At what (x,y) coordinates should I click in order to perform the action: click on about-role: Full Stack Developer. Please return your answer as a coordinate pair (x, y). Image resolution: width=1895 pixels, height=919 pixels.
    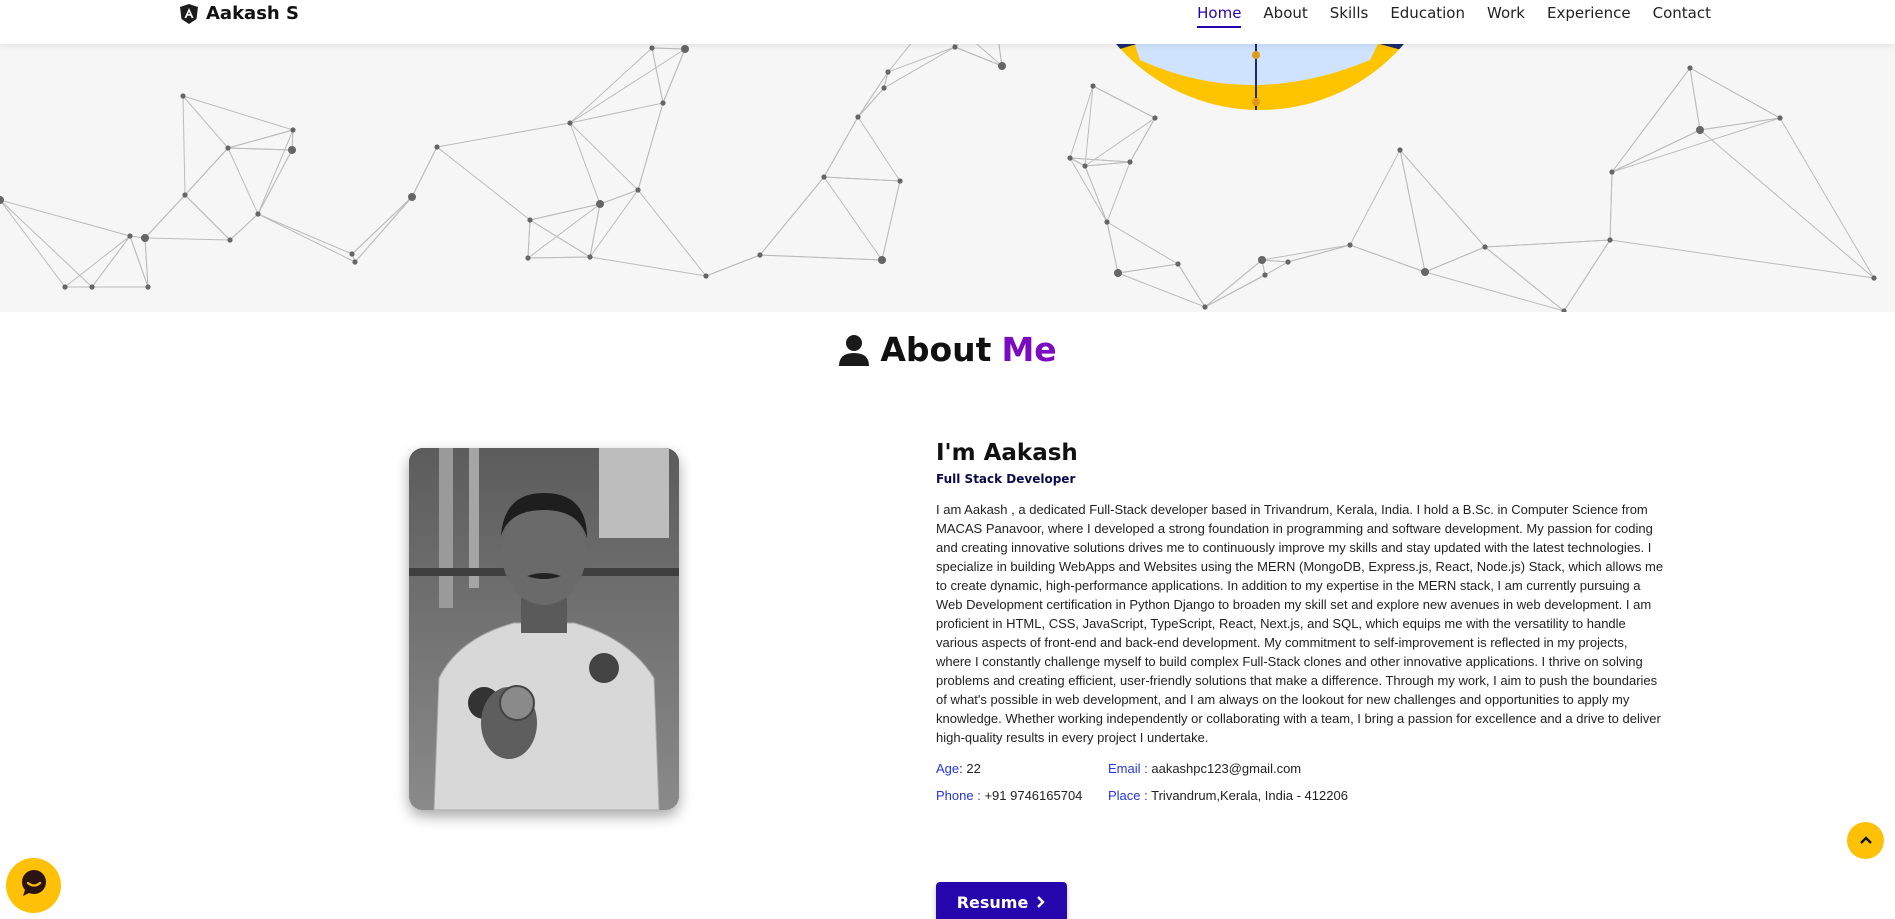
    Looking at the image, I should click on (1006, 479).